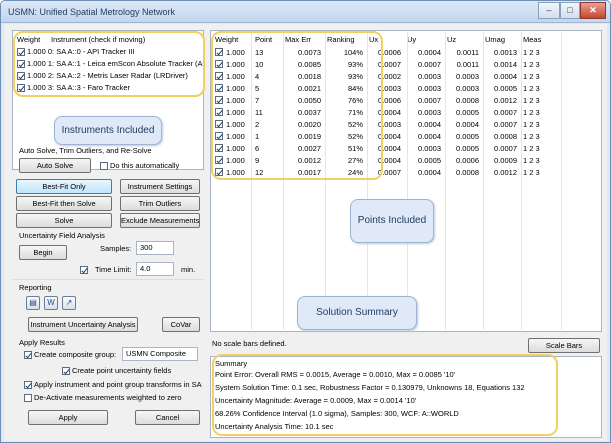  I want to click on create-group-checkbox: Create composite group:, so click(70, 355).